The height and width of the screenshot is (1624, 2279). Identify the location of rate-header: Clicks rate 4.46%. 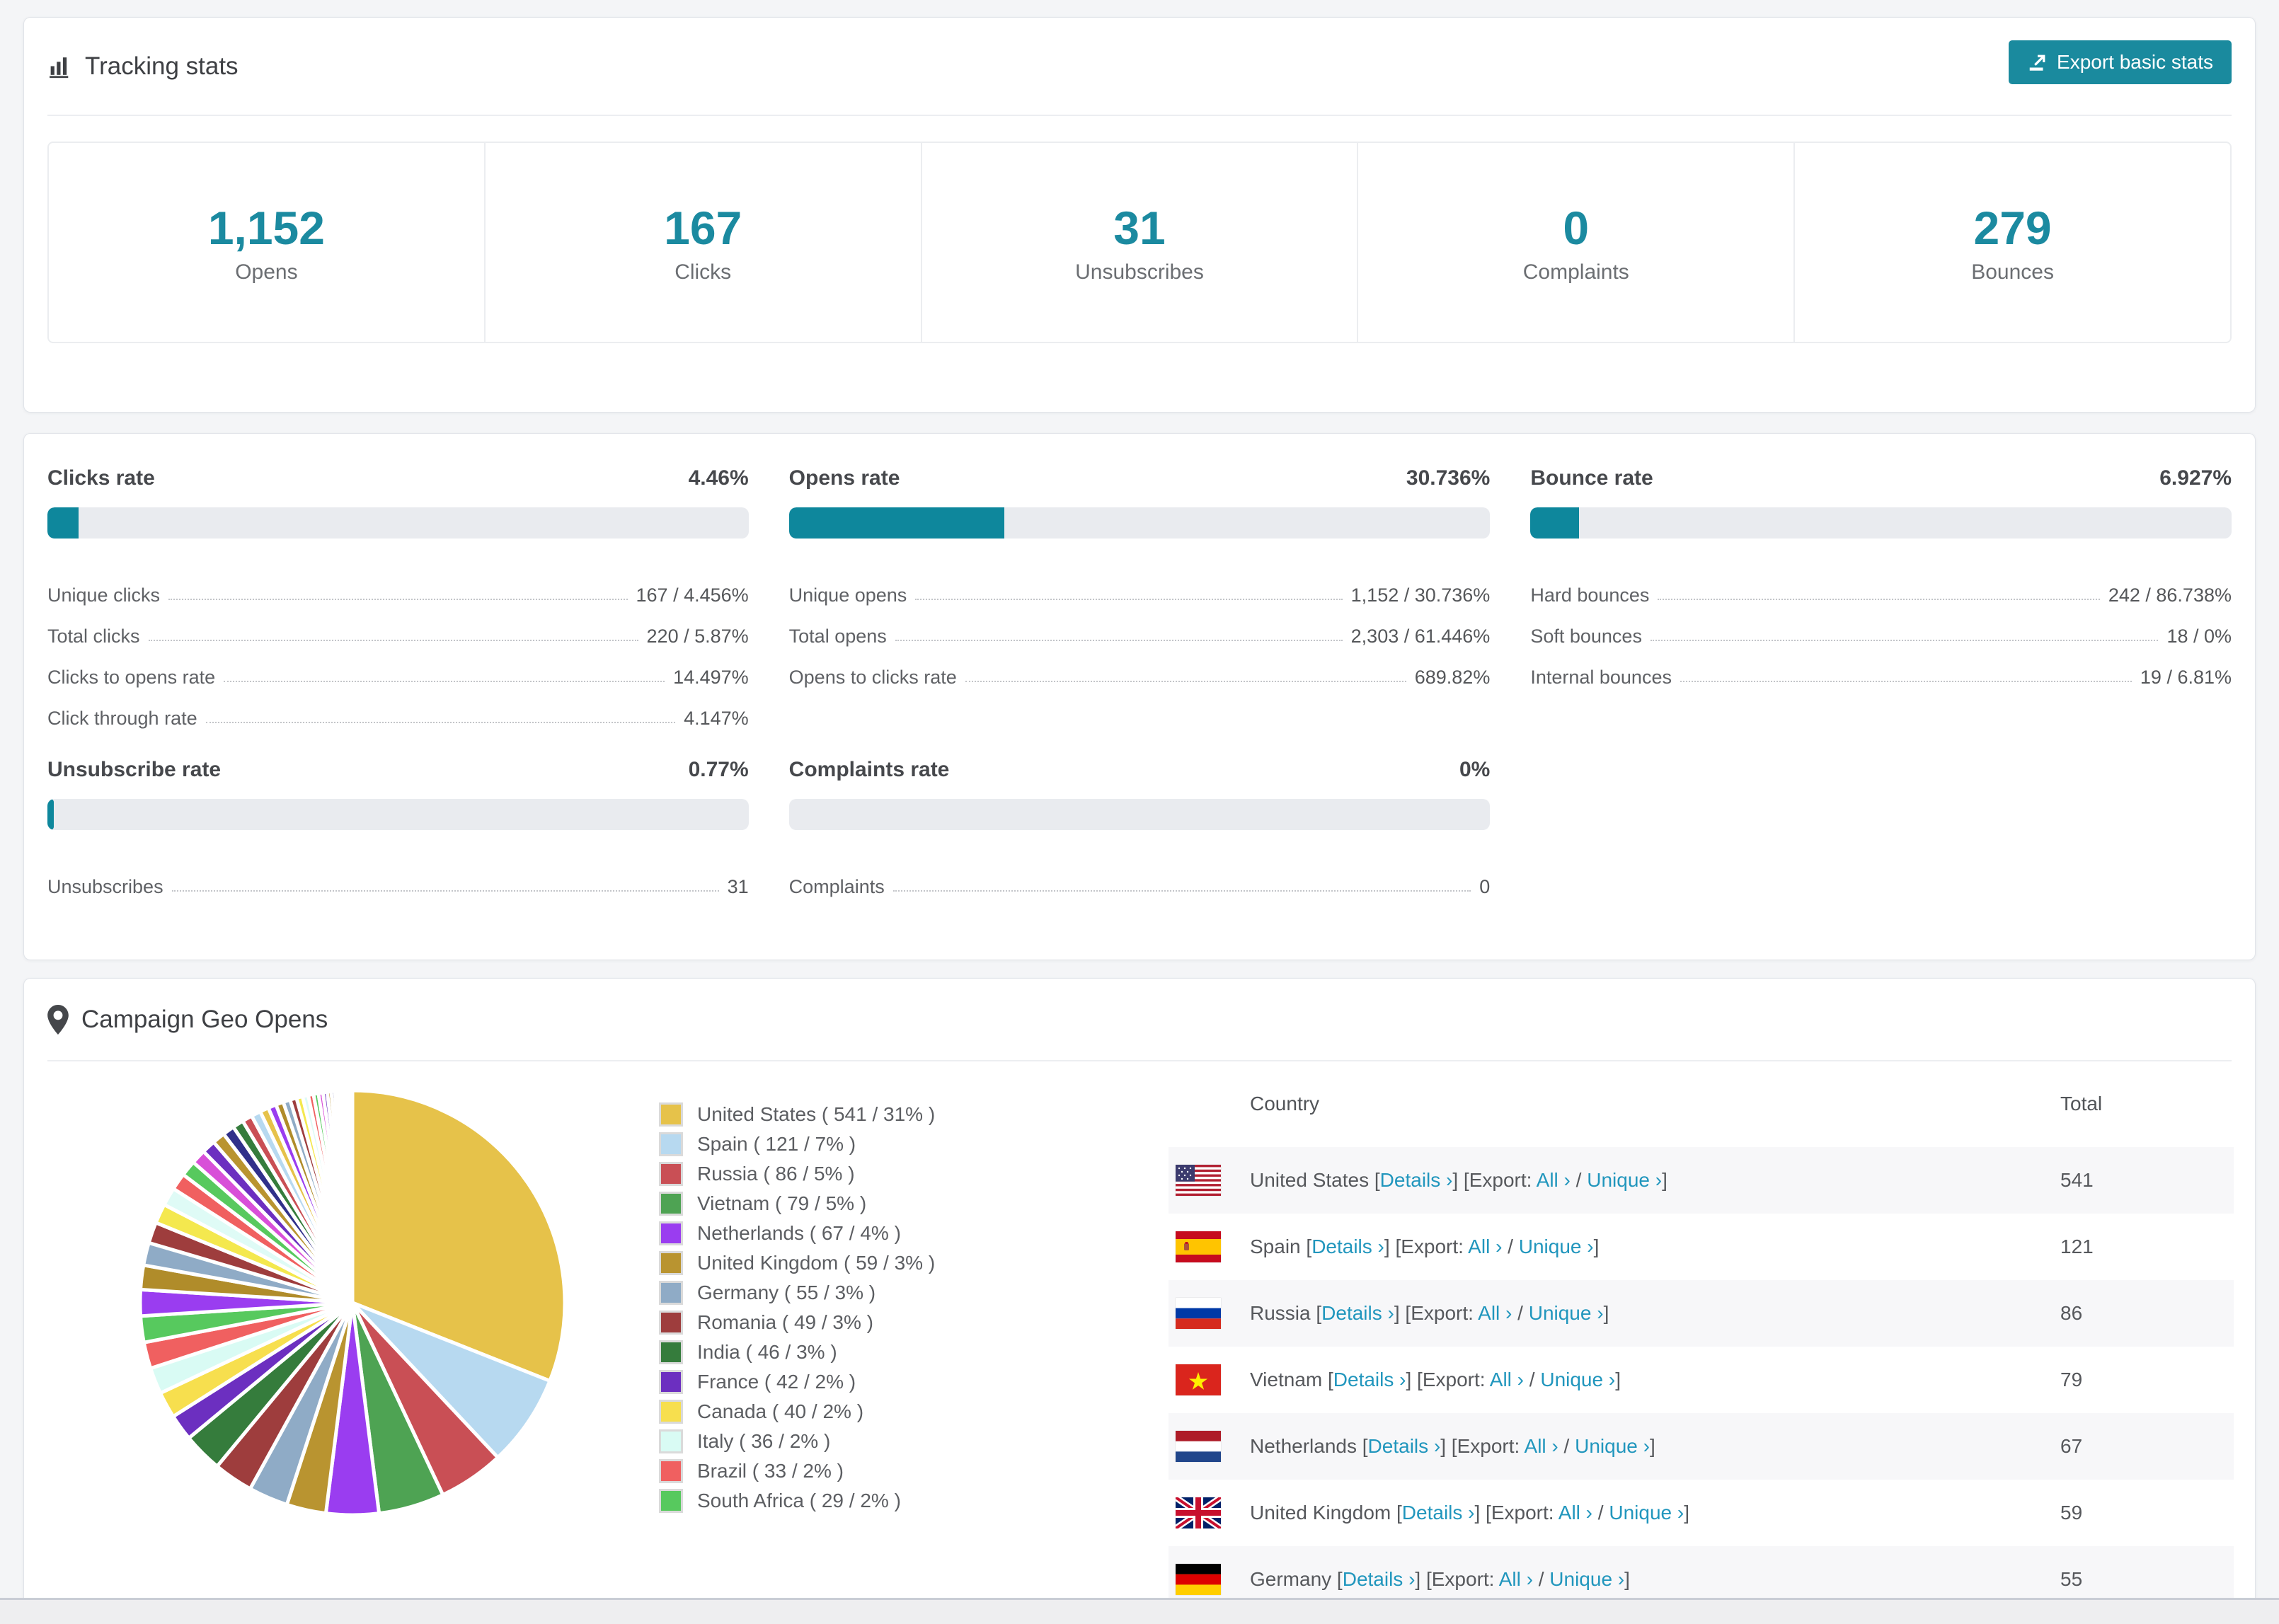
(398, 478).